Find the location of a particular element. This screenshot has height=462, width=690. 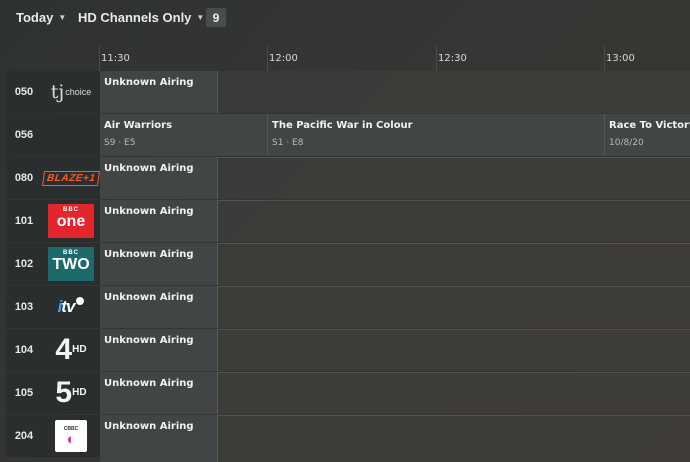

program-title: Air Warriors is located at coordinates (138, 125).